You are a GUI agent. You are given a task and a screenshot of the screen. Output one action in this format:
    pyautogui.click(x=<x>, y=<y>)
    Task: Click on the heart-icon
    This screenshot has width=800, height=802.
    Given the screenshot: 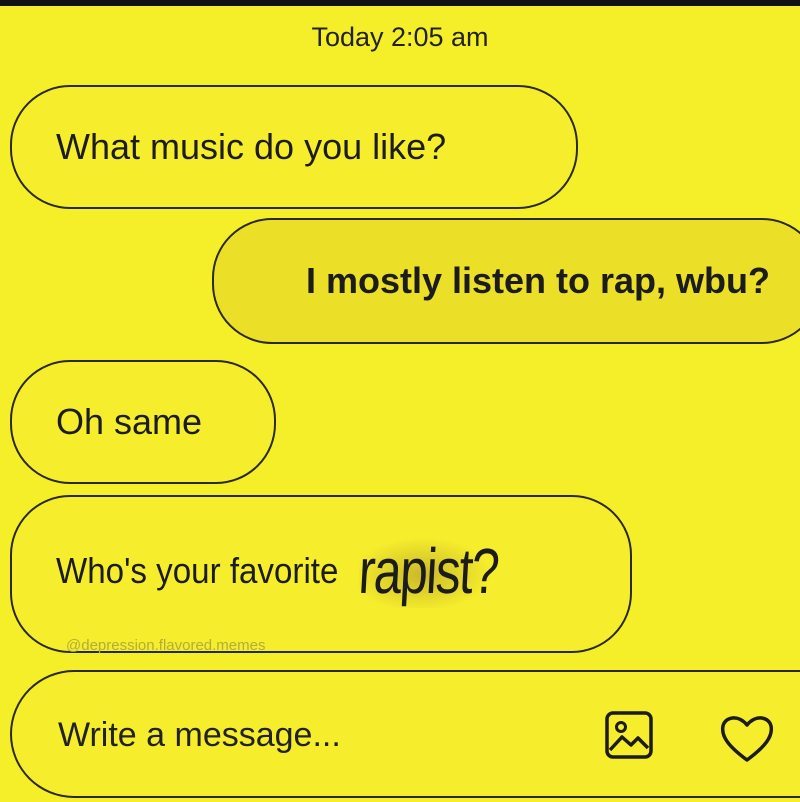 What is the action you would take?
    pyautogui.click(x=747, y=738)
    